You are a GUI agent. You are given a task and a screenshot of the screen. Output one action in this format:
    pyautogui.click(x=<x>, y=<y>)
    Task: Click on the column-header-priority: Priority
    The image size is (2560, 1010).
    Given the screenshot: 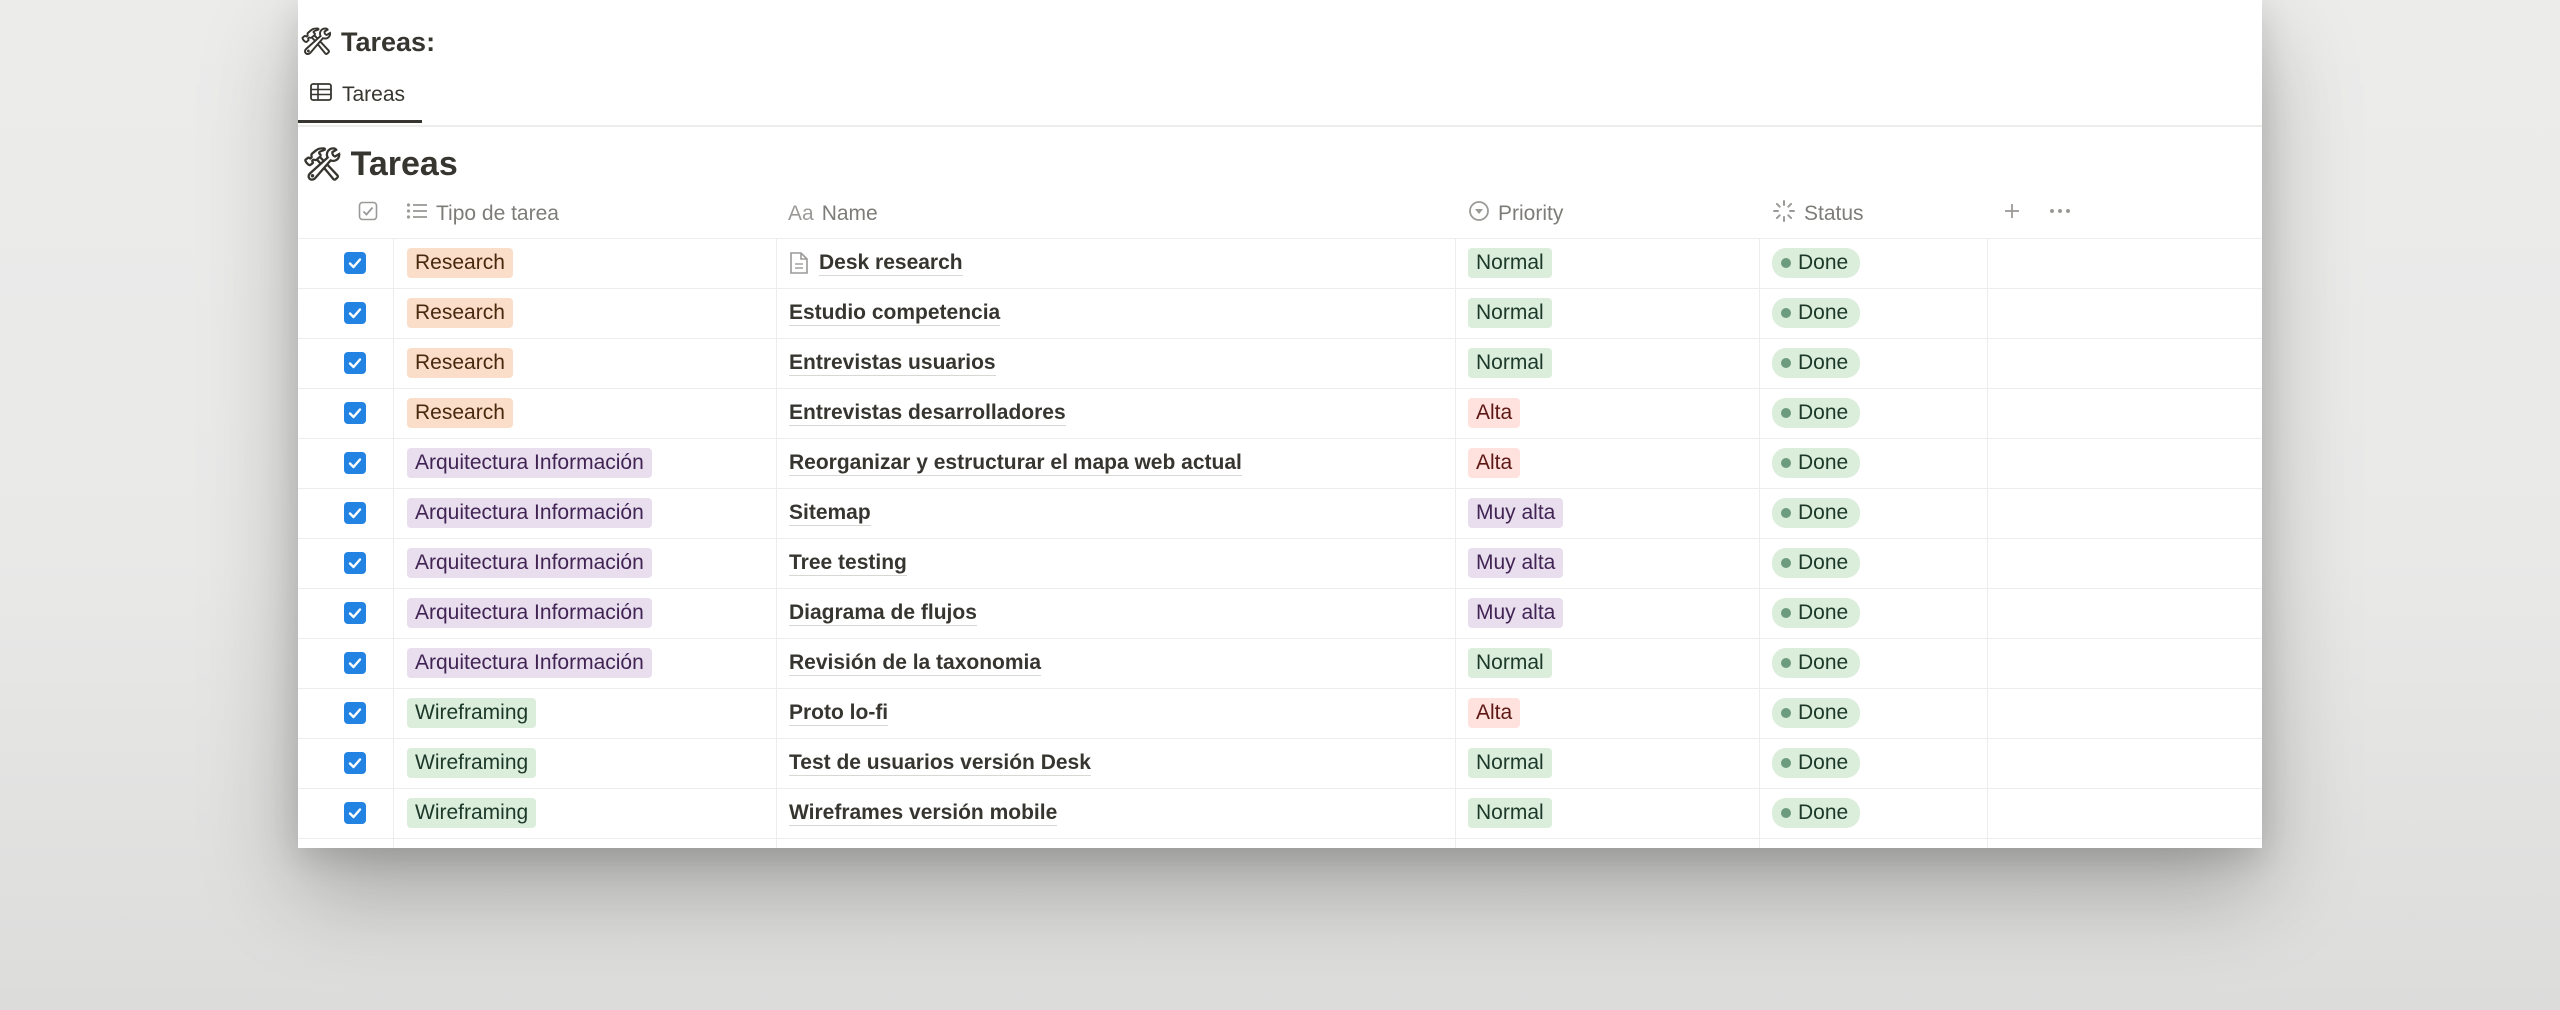 What is the action you would take?
    pyautogui.click(x=1515, y=214)
    